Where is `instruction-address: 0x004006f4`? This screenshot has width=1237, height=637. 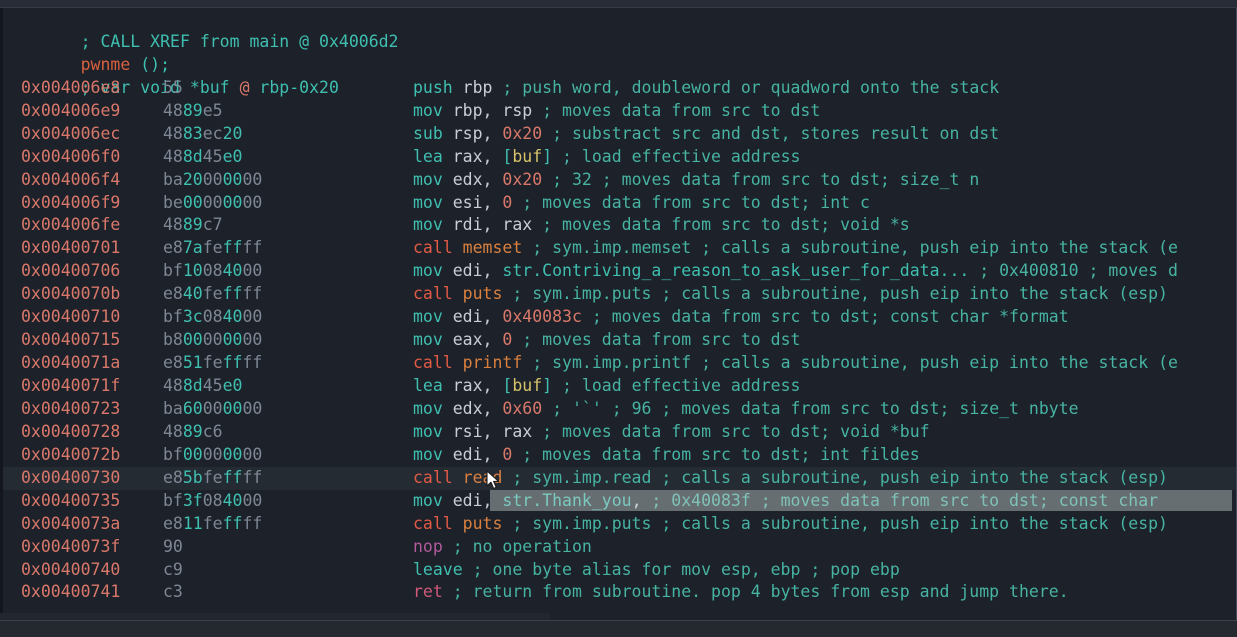
instruction-address: 0x004006f4 is located at coordinates (83, 180).